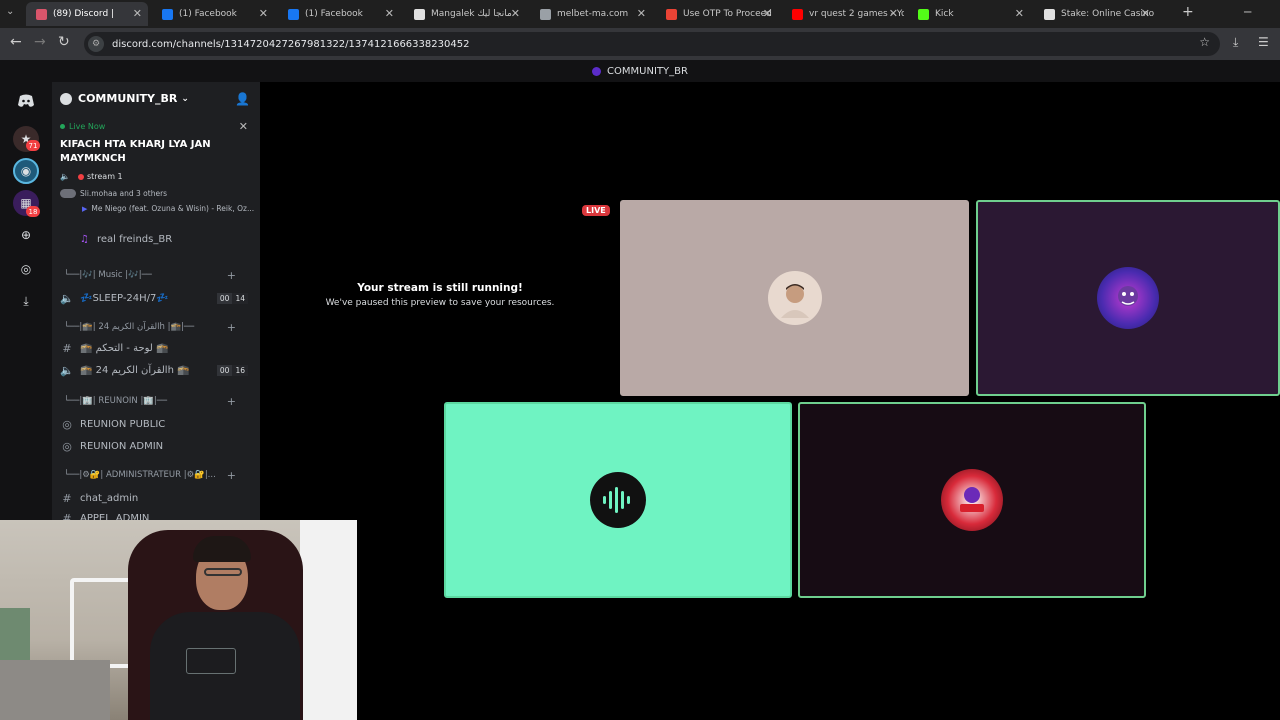 The height and width of the screenshot is (720, 1280). I want to click on channel-item: 🔈 💤SLEEP-24H/7💤 00 14, so click(156, 298).